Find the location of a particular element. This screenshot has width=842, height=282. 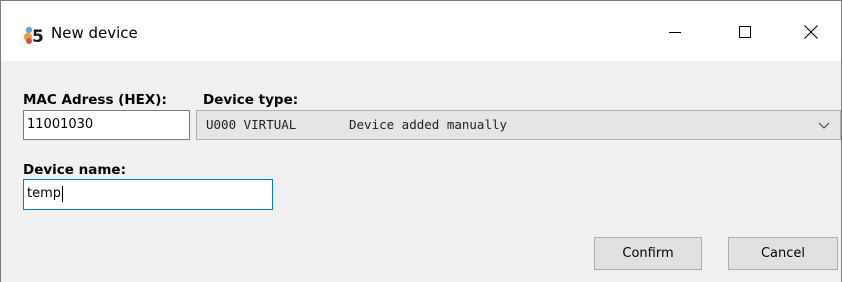

device-type-description: Device added manually is located at coordinates (428, 124).